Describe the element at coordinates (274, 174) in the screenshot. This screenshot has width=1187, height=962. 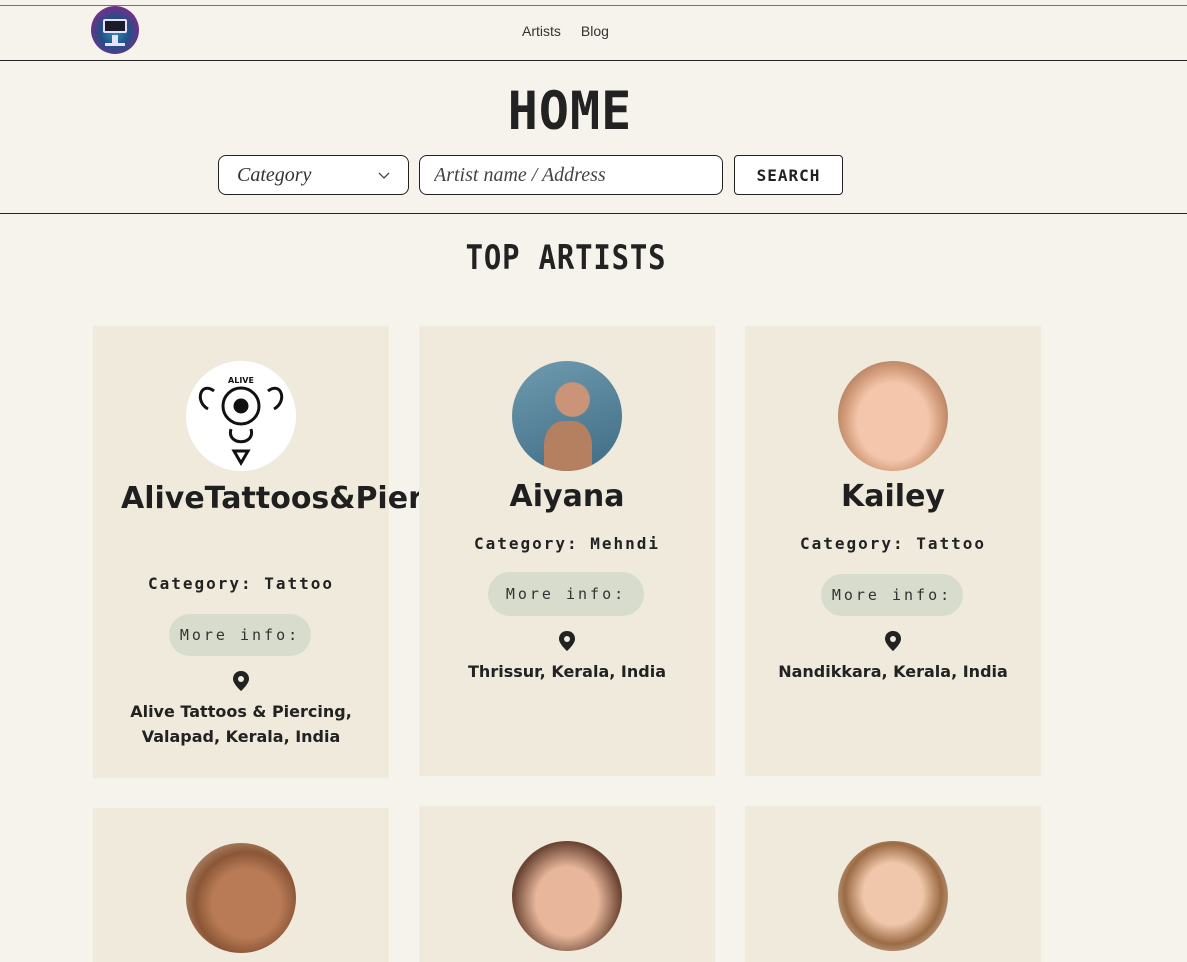
I see `category-select-label: Category` at that location.